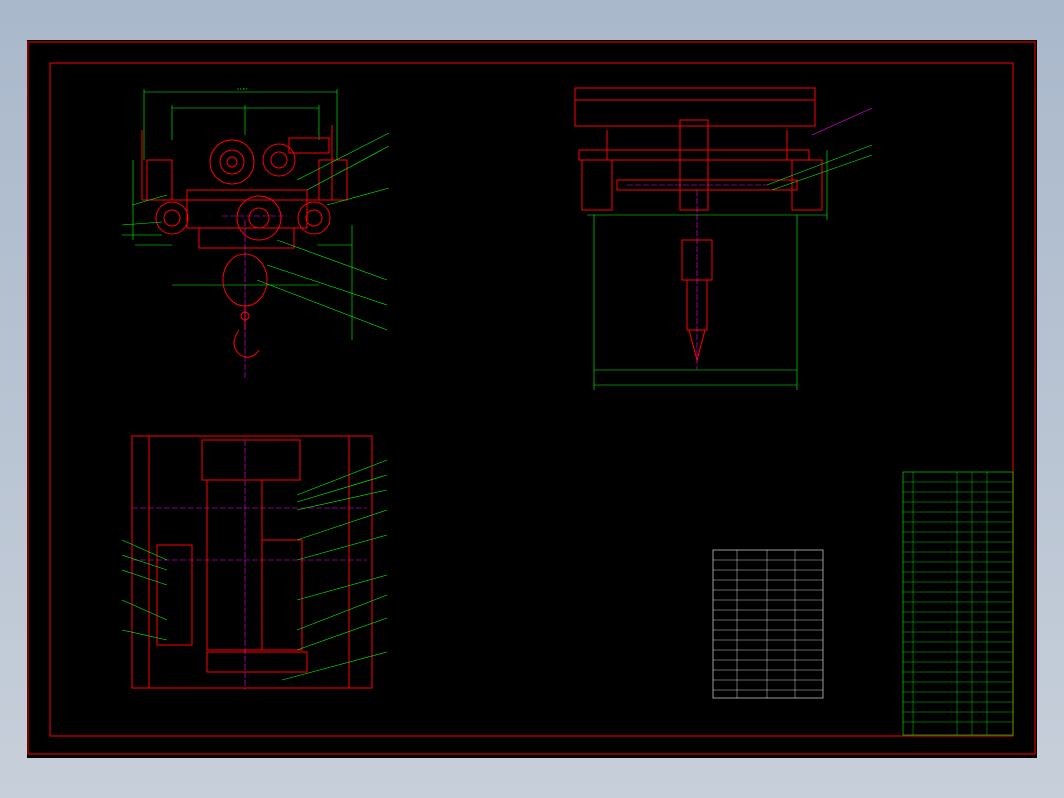 This screenshot has height=798, width=1064. What do you see at coordinates (254, 562) in the screenshot?
I see `plan-view` at bounding box center [254, 562].